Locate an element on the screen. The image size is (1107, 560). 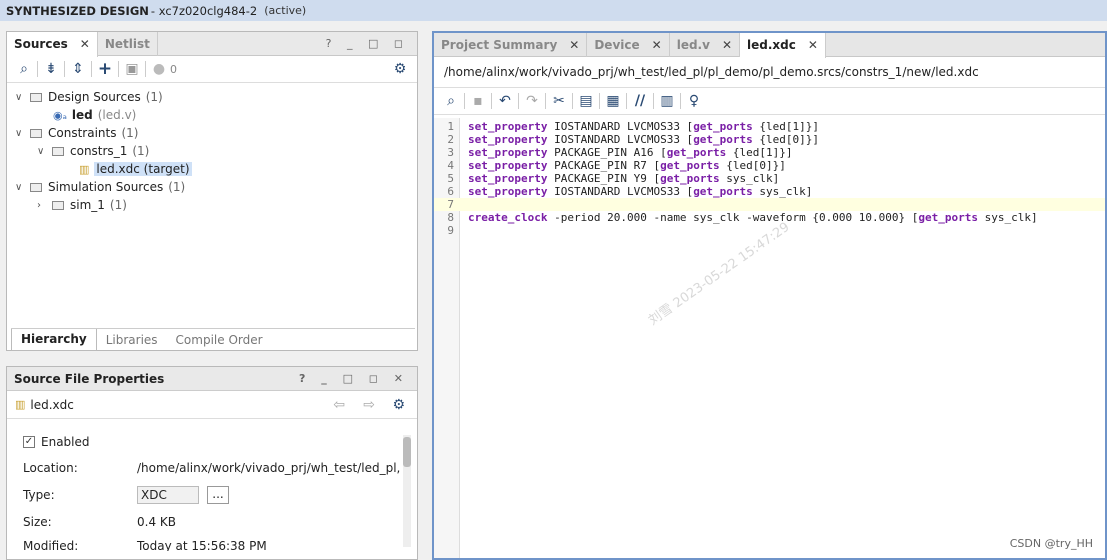
comment-icon: // is located at coordinates (640, 101).